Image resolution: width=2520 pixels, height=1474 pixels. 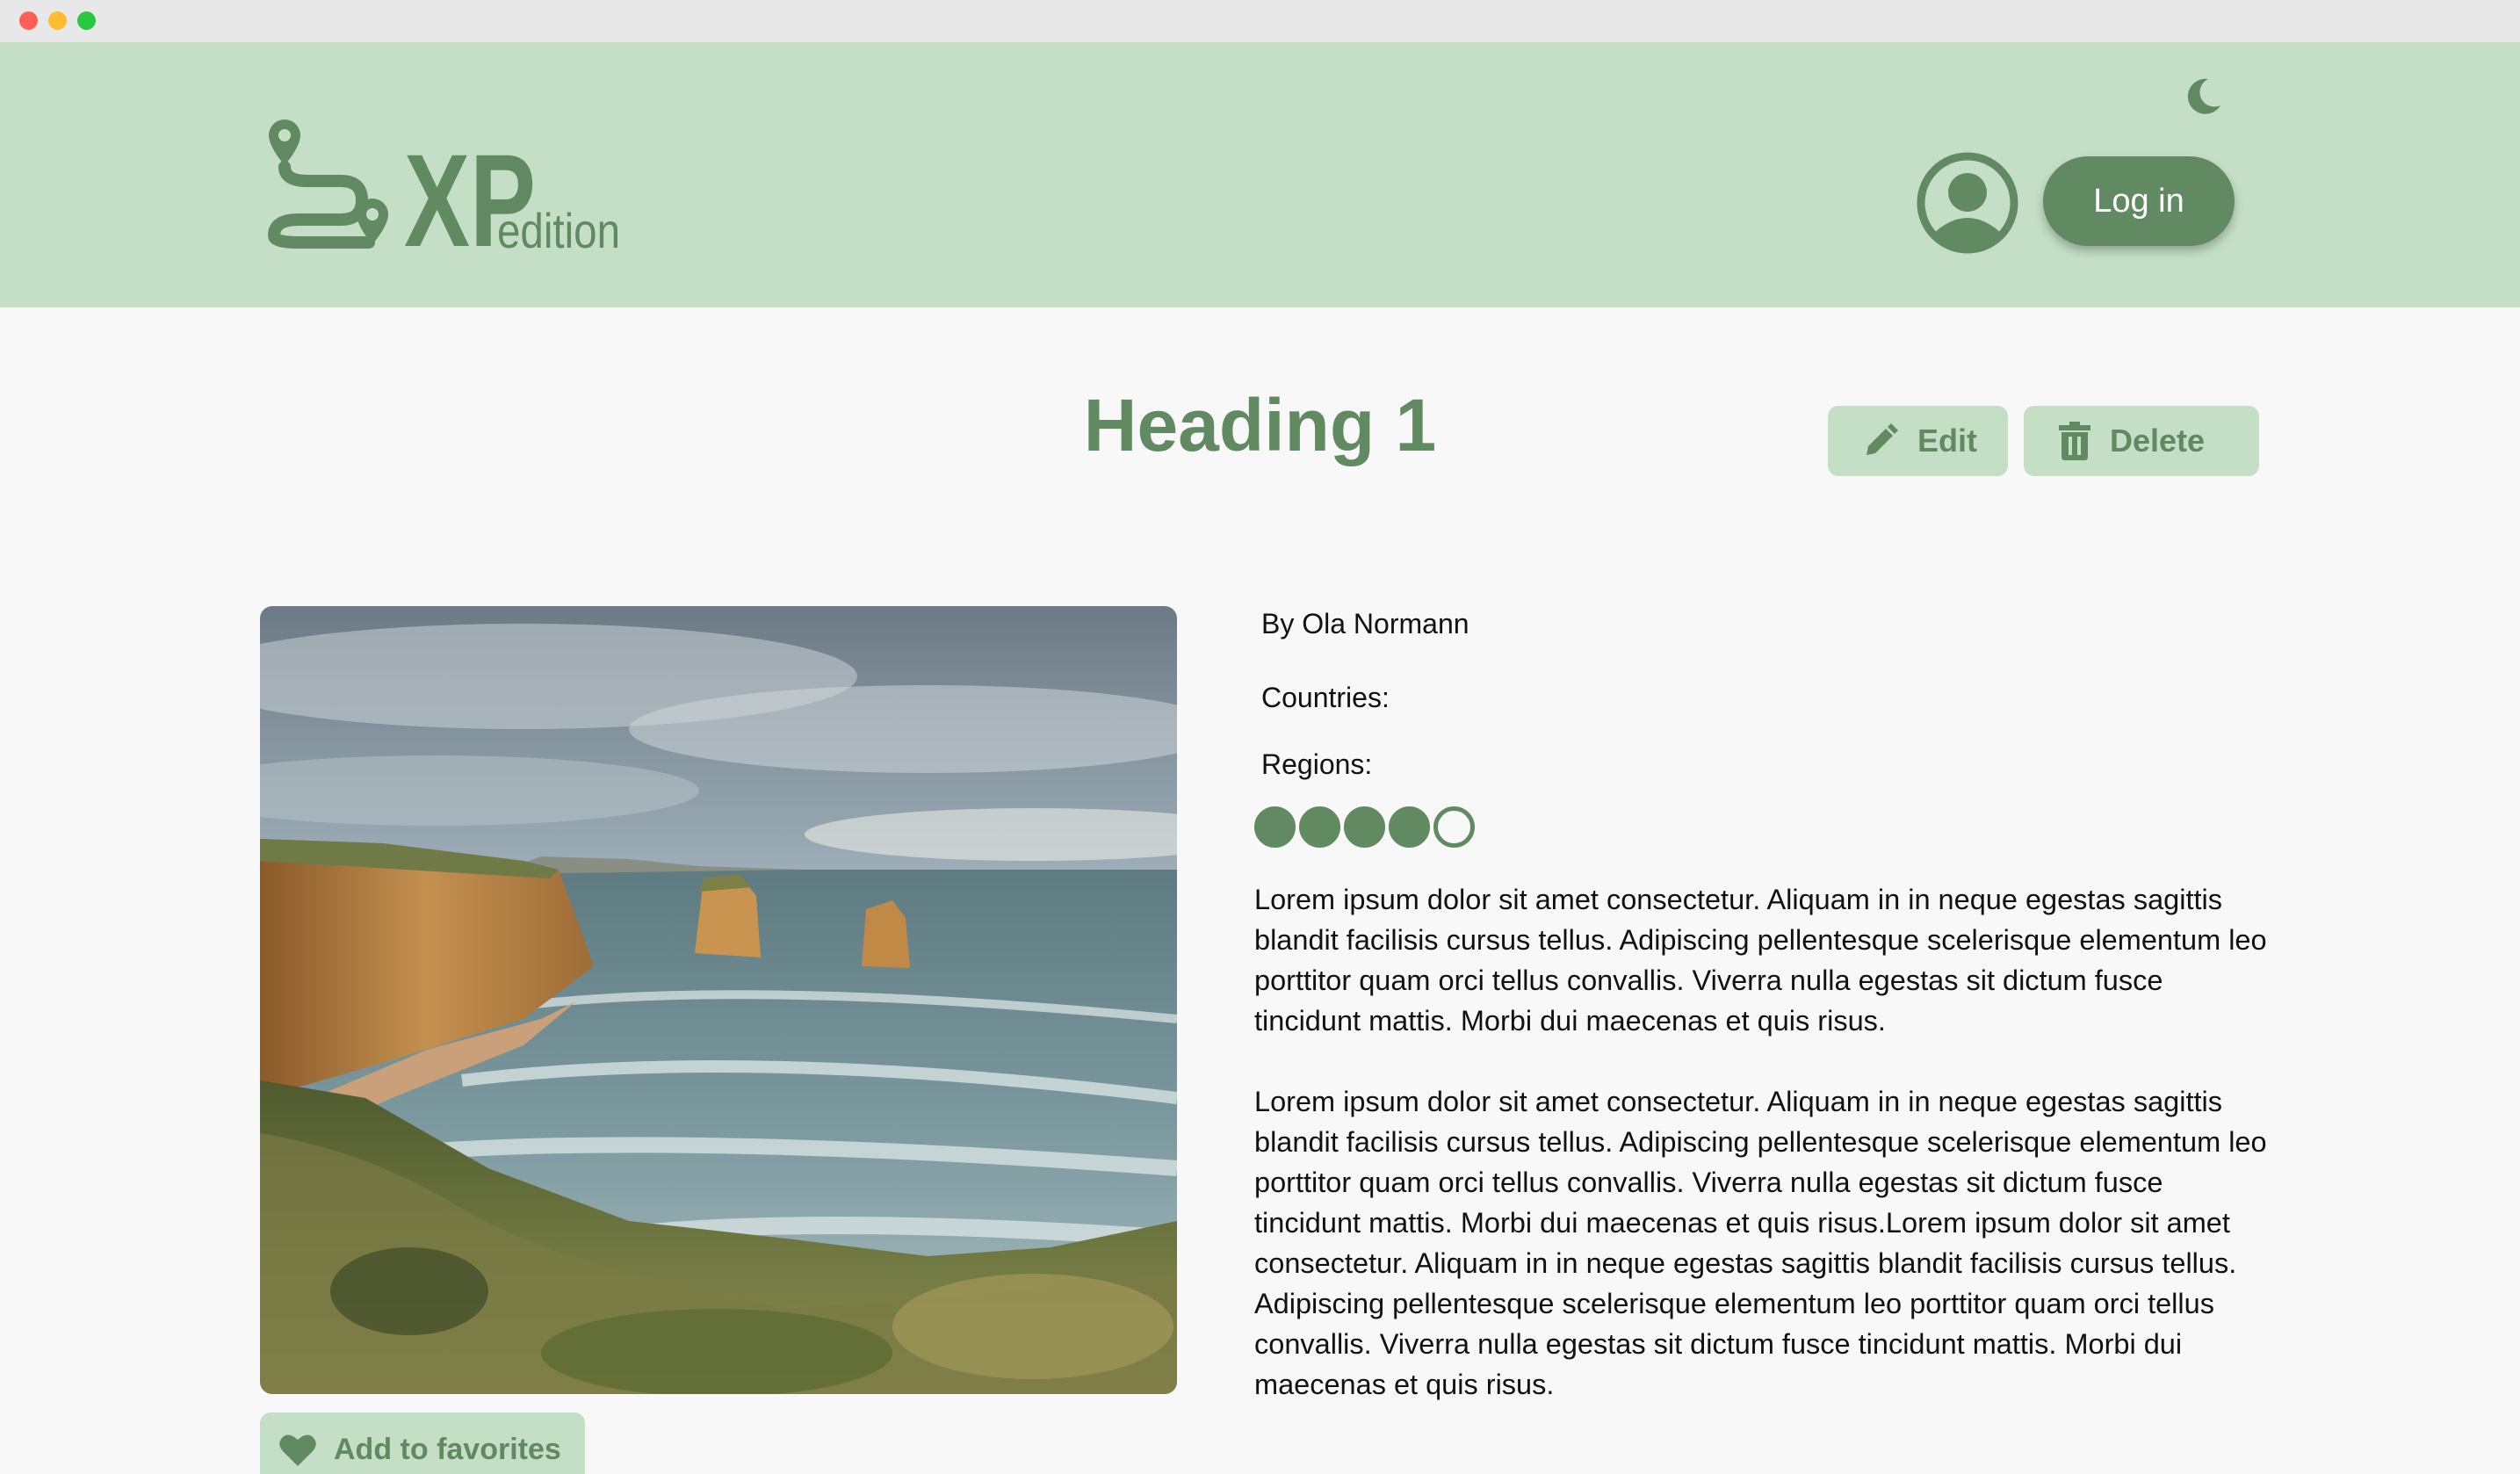 I want to click on add-to-favorites-label: Add to favorites, so click(x=447, y=1449).